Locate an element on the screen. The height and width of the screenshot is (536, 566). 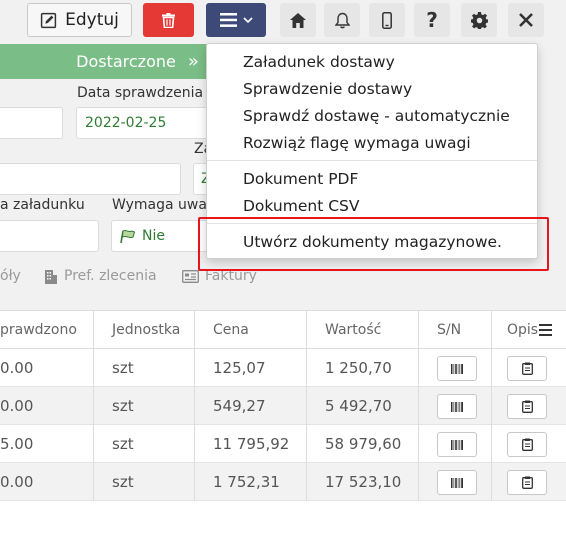
trash-icon is located at coordinates (168, 20).